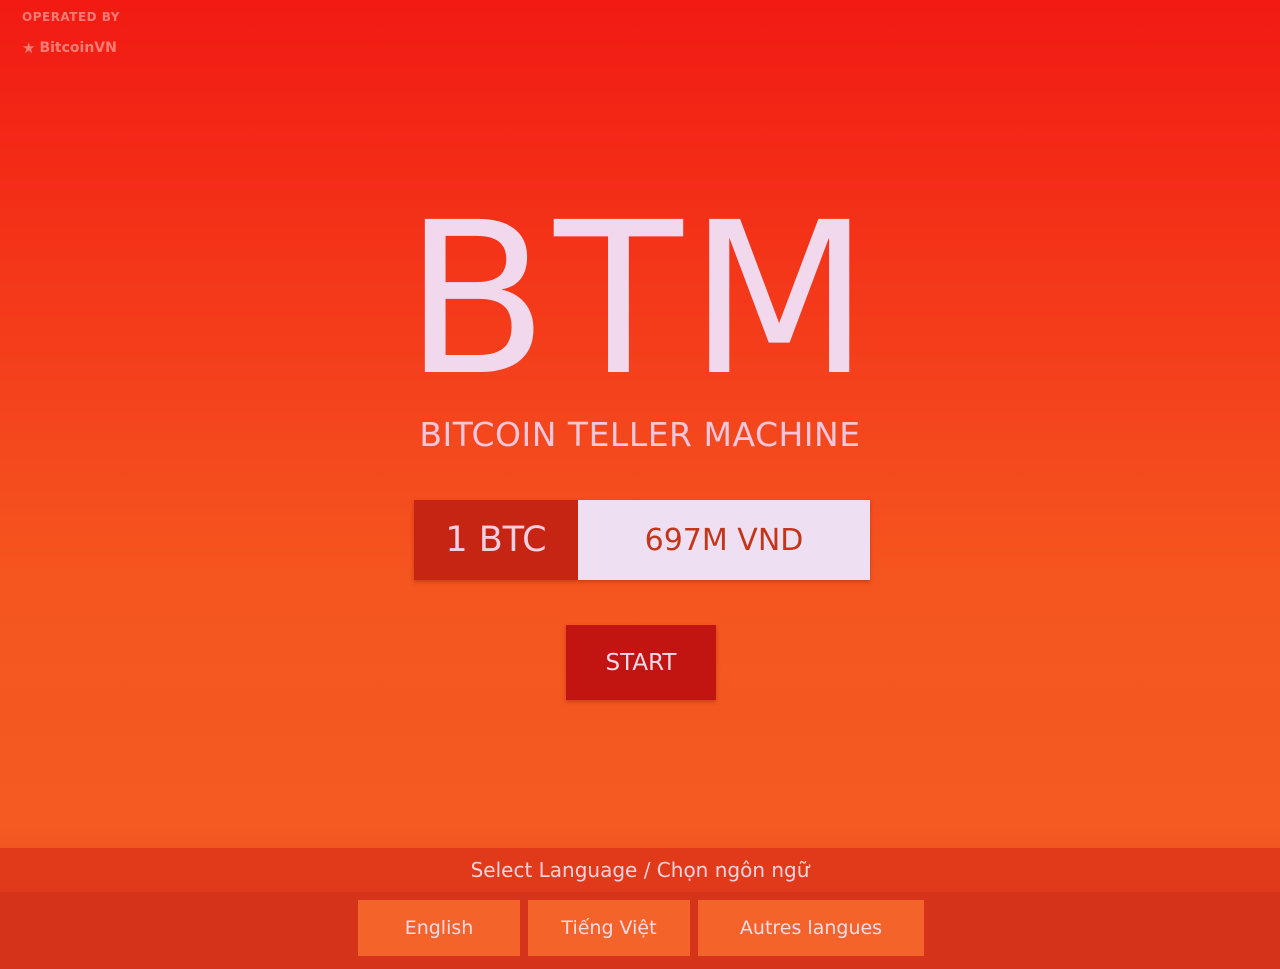 Image resolution: width=1280 pixels, height=969 pixels. What do you see at coordinates (609, 928) in the screenshot?
I see `language-vietnamese-button: Tiếng Việt` at bounding box center [609, 928].